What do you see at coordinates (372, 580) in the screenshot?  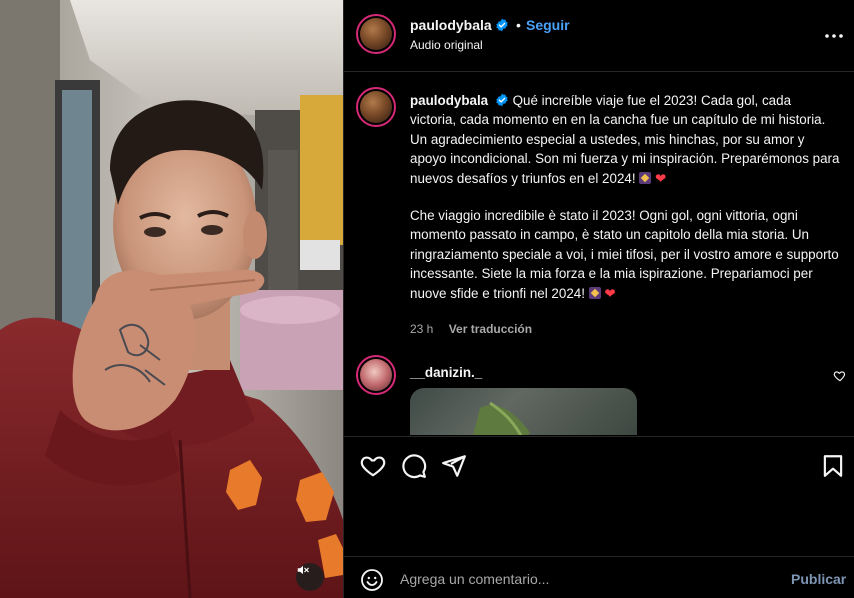 I see `emoji-icon` at bounding box center [372, 580].